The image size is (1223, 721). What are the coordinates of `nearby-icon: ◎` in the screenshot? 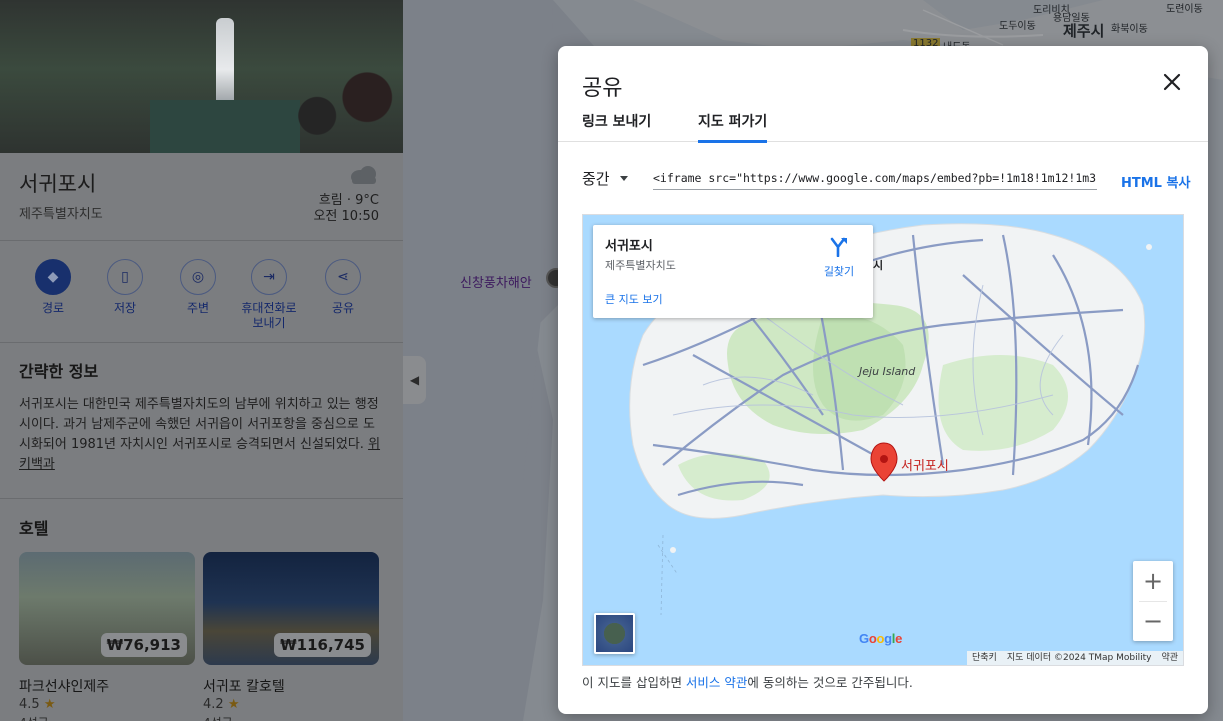 It's located at (198, 277).